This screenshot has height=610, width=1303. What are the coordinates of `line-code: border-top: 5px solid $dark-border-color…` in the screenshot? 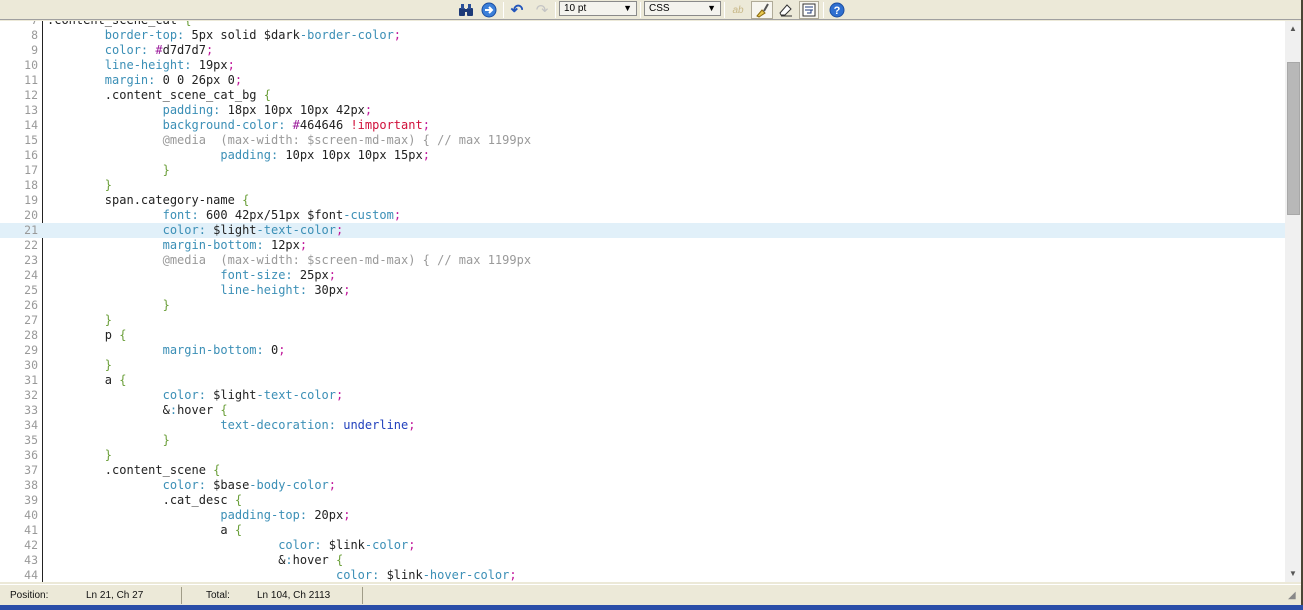 It's located at (224, 35).